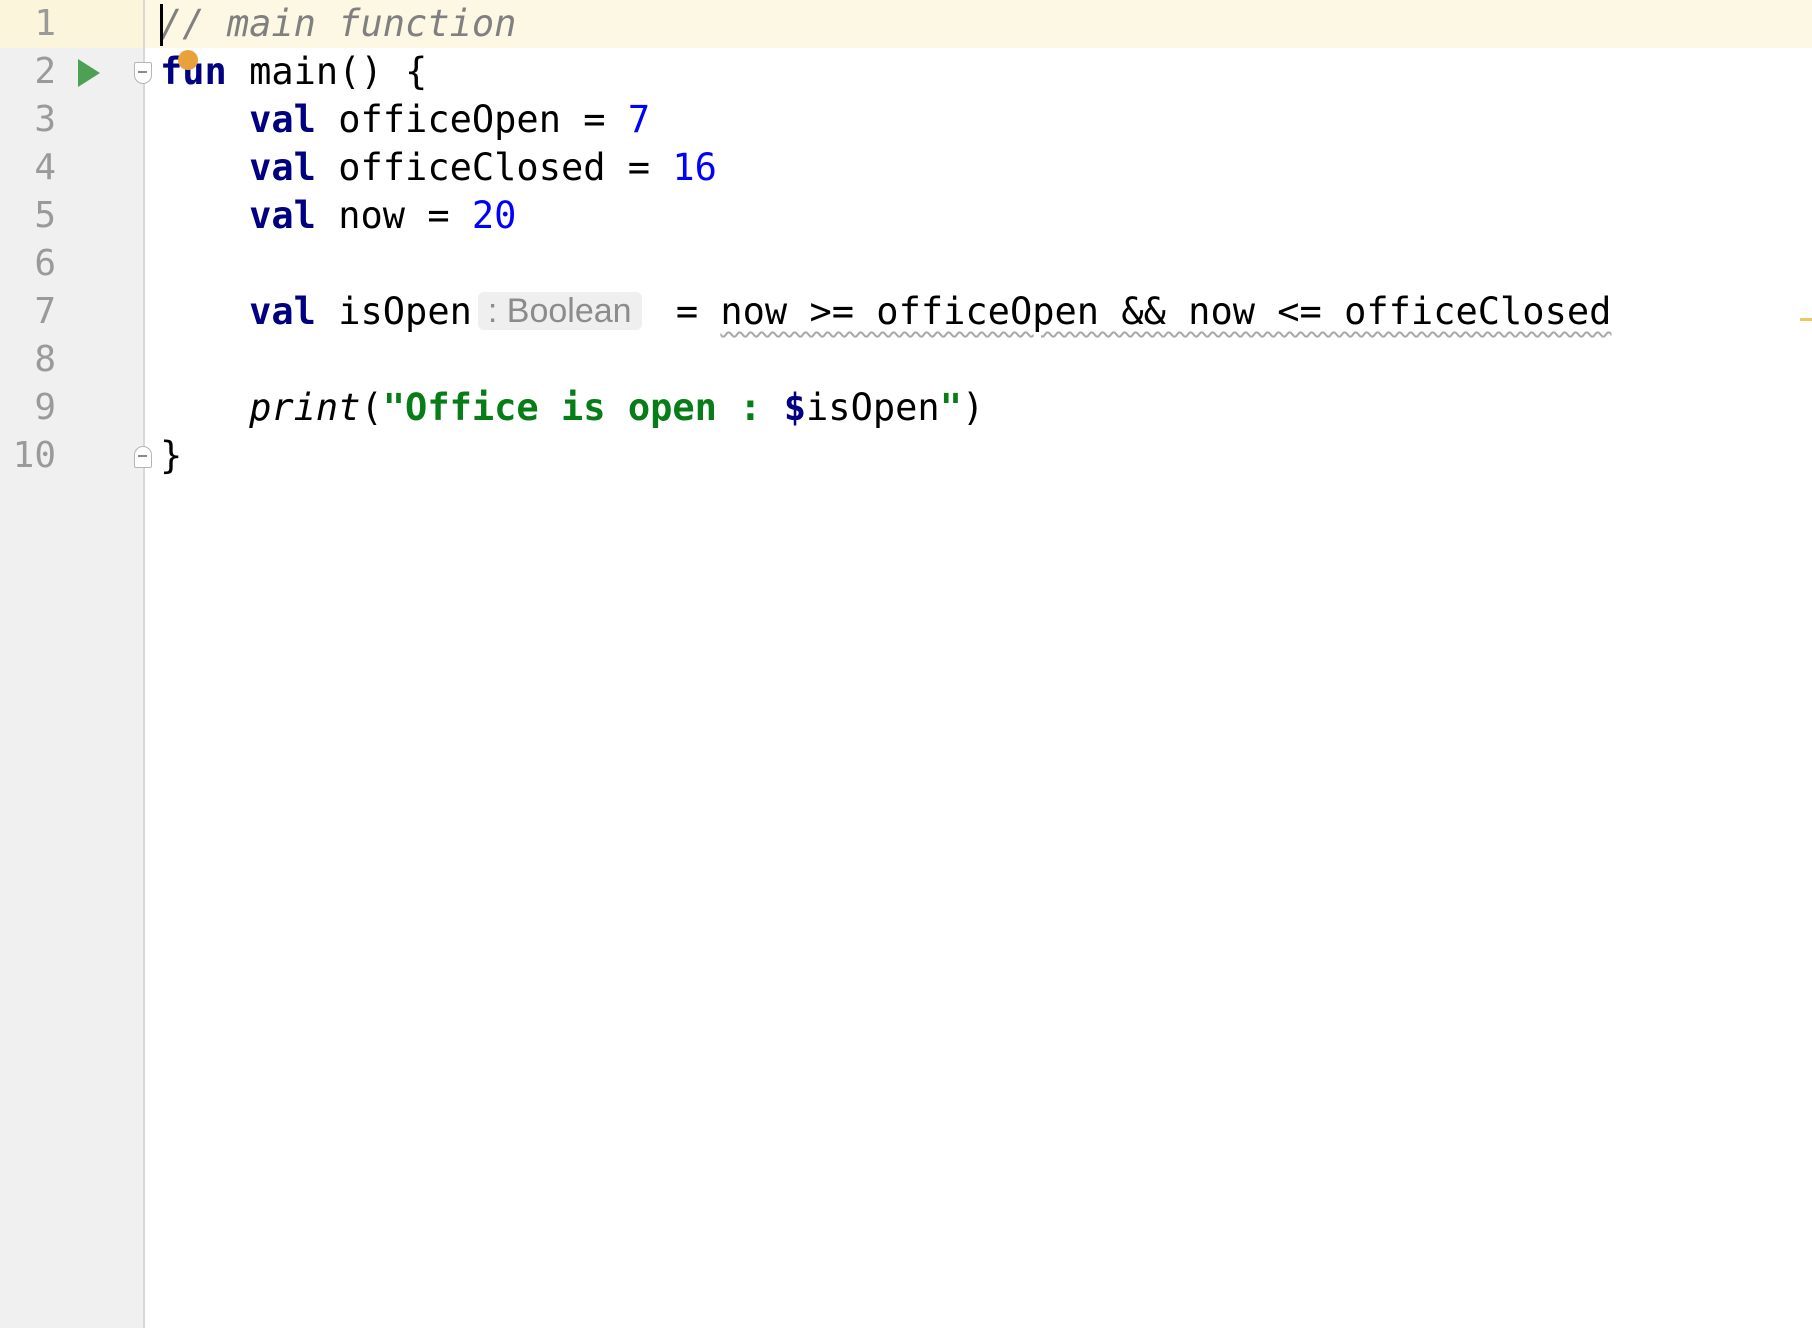 The width and height of the screenshot is (1812, 1328). I want to click on run-icon, so click(89, 73).